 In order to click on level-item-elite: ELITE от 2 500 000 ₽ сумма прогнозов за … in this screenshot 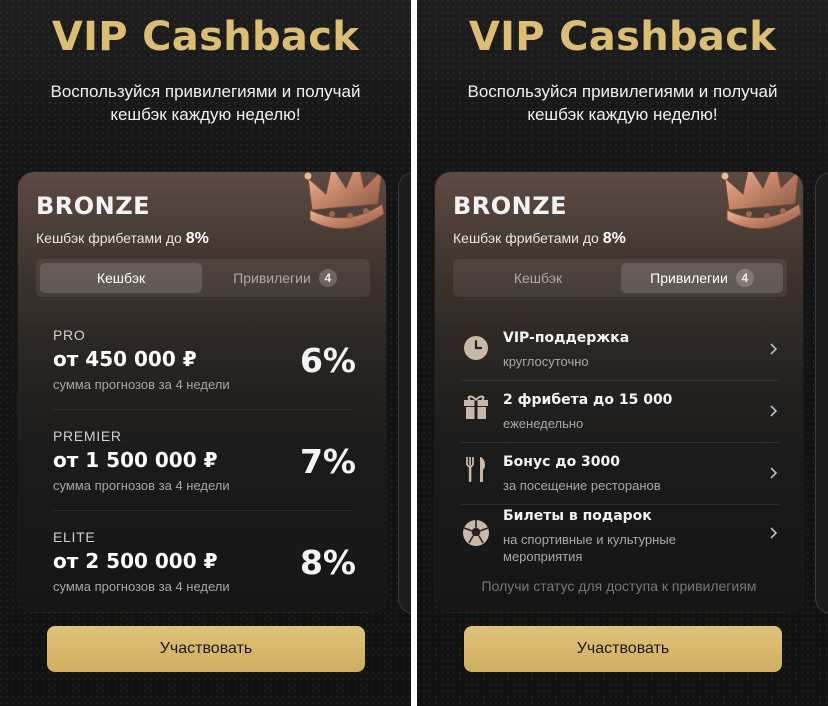, I will do `click(204, 570)`.